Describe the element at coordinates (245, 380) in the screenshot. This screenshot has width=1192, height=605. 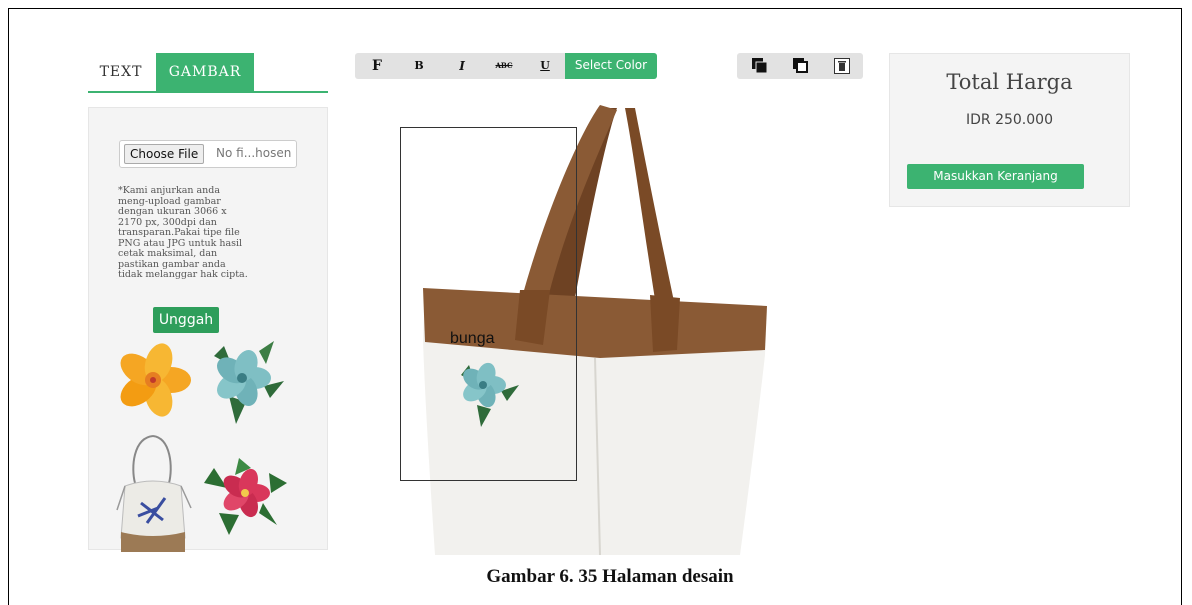
I see `thumbnail-blue-hibiscus` at that location.